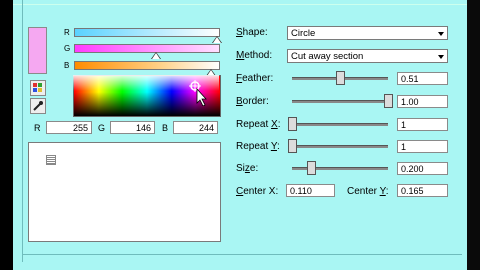  What do you see at coordinates (312, 168) in the screenshot?
I see `size-slider-thumb` at bounding box center [312, 168].